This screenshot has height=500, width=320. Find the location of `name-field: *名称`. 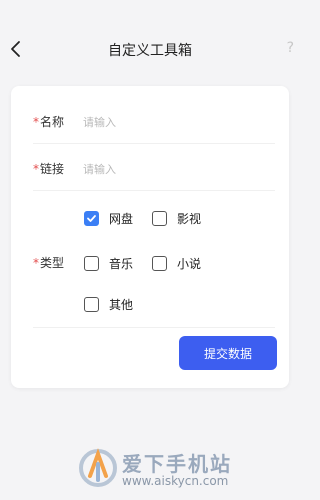

name-field: *名称 is located at coordinates (154, 122).